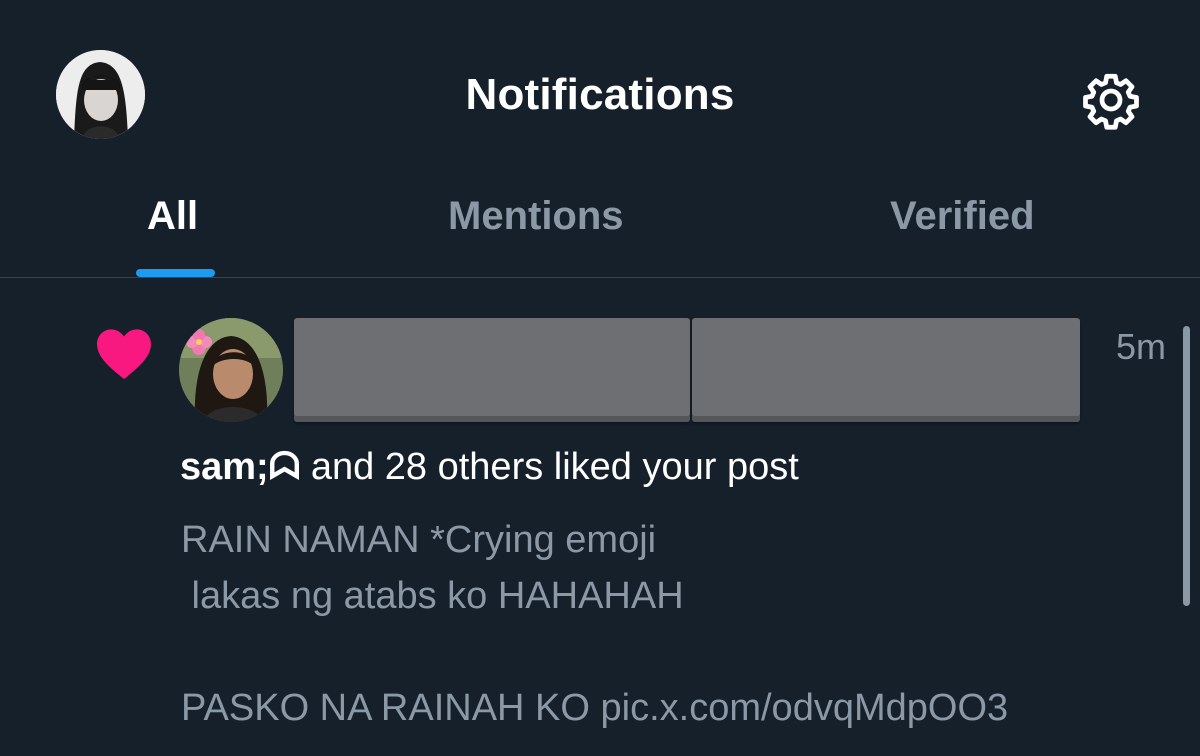 This screenshot has height=756, width=1200. What do you see at coordinates (419, 540) in the screenshot?
I see `post-text-line: RAIN NAMAN *Crying emoji` at bounding box center [419, 540].